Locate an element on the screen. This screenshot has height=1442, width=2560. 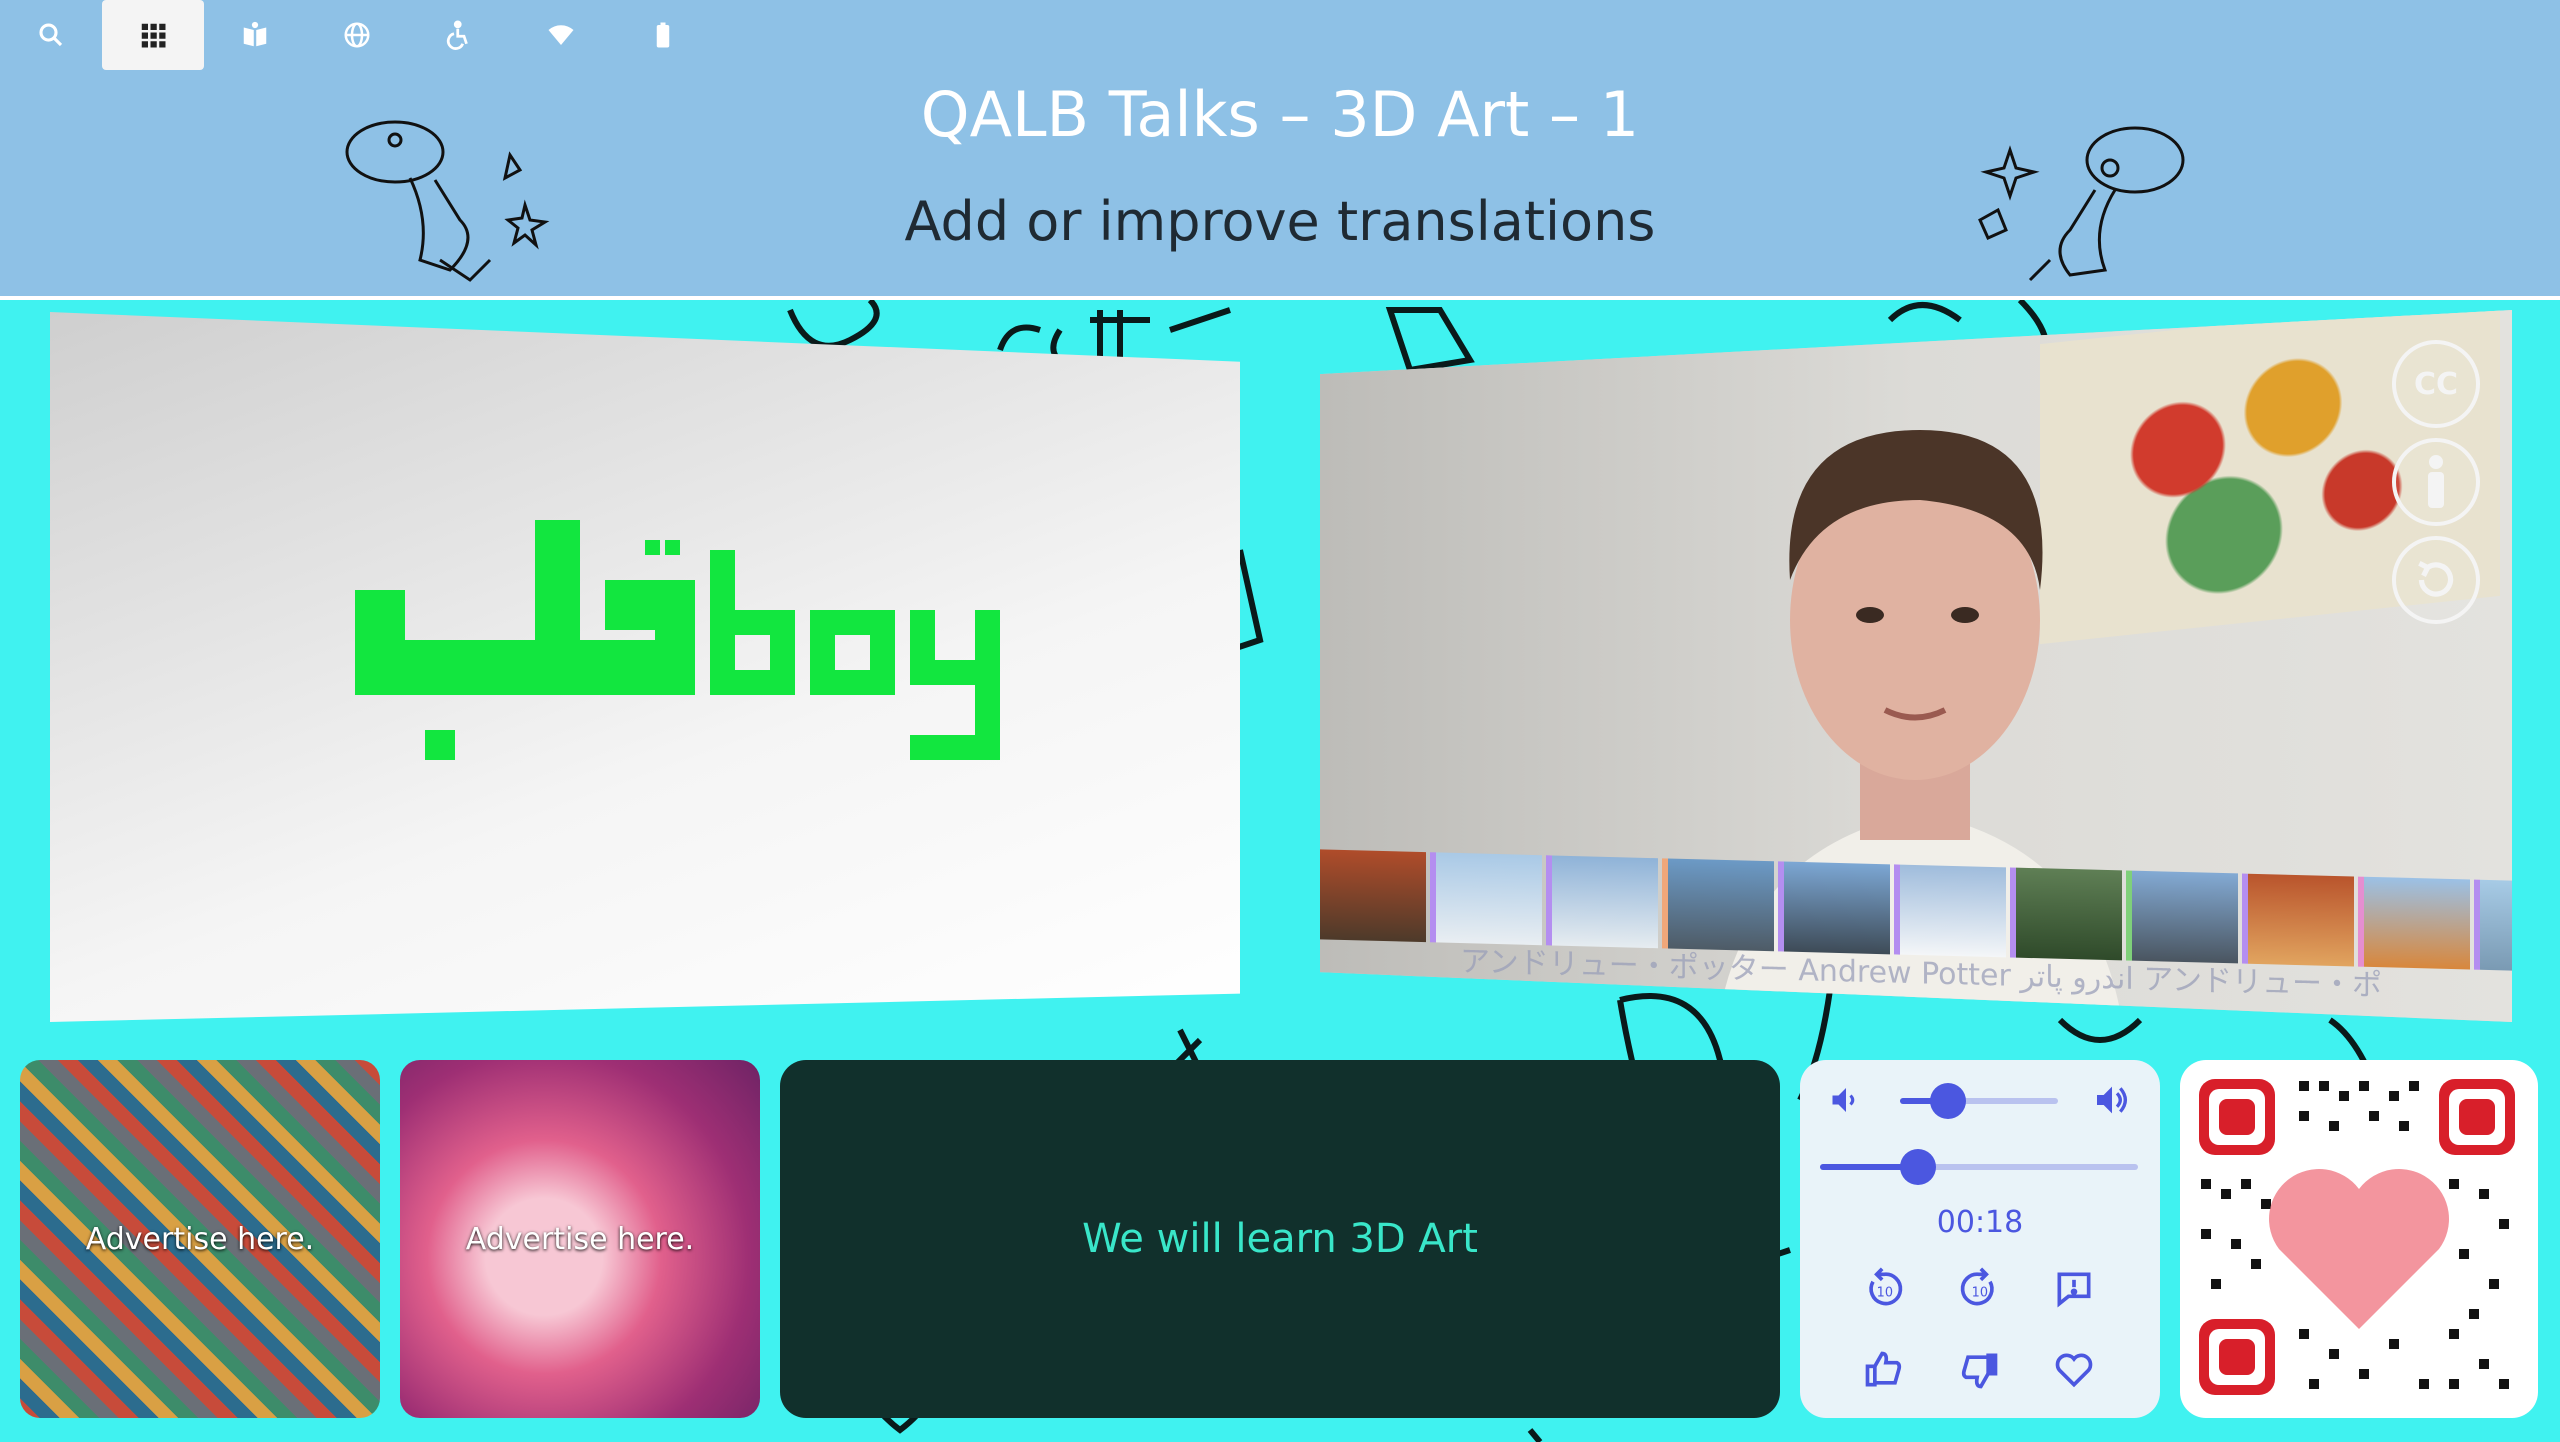
person-icon is located at coordinates (2436, 481).